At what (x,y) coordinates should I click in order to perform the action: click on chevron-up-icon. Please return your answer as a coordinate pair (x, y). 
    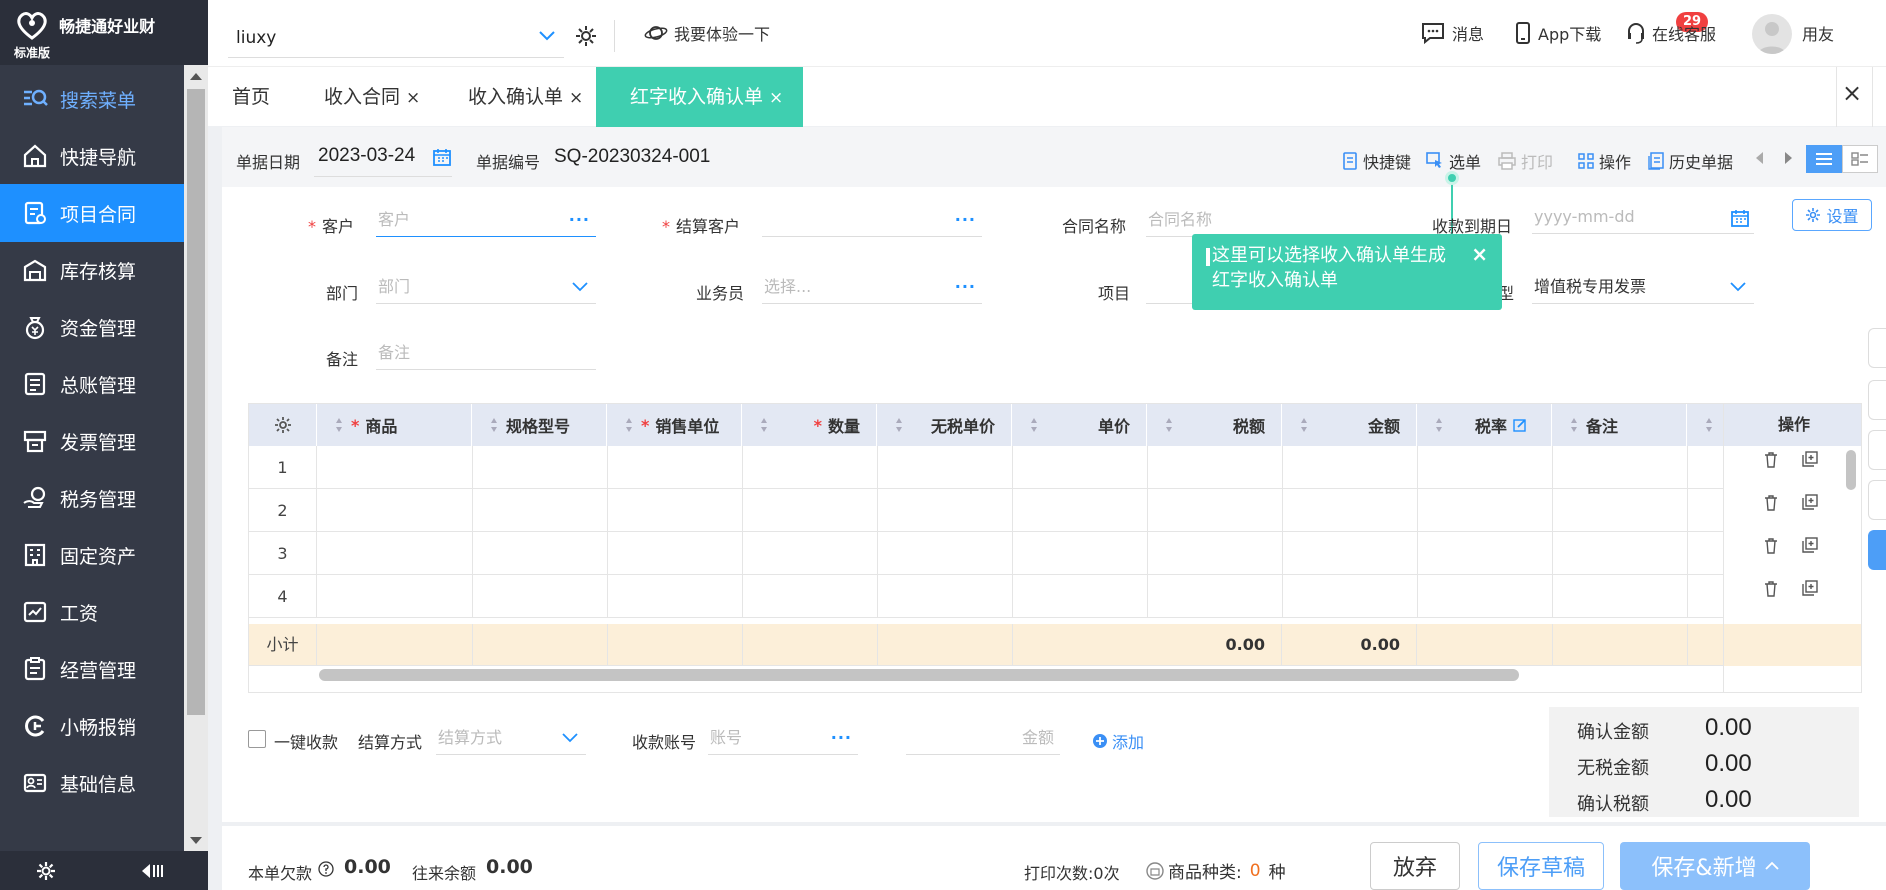
    Looking at the image, I should click on (1771, 866).